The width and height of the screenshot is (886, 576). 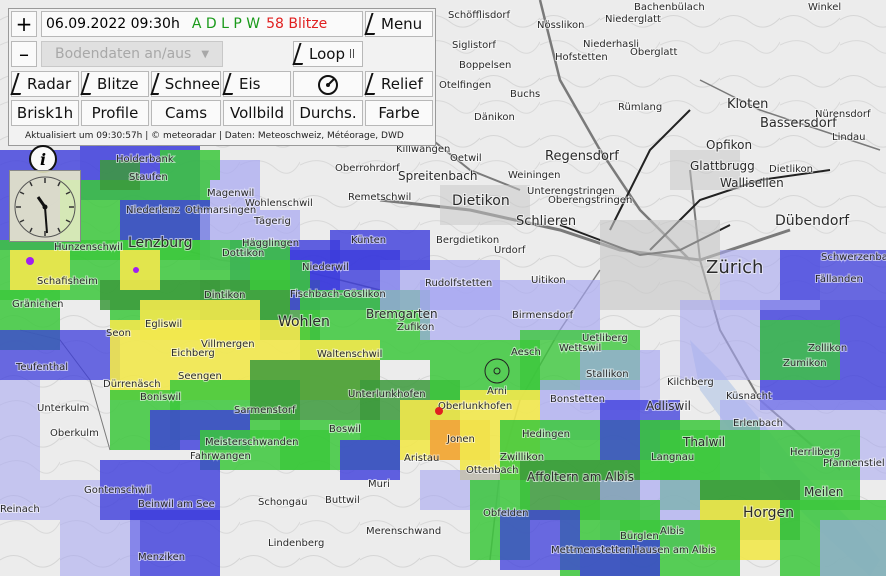 What do you see at coordinates (812, 221) in the screenshot?
I see `place-label: Dübendorf` at bounding box center [812, 221].